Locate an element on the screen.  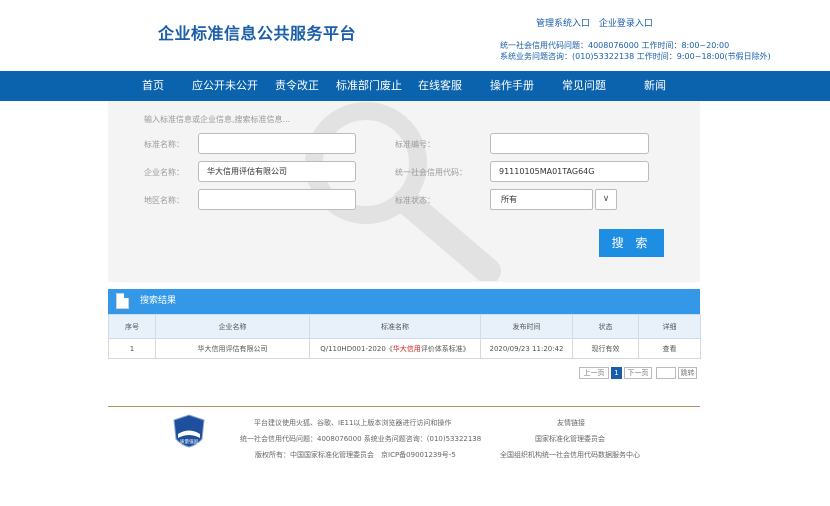
region-label: 地区名称： is located at coordinates (164, 200).